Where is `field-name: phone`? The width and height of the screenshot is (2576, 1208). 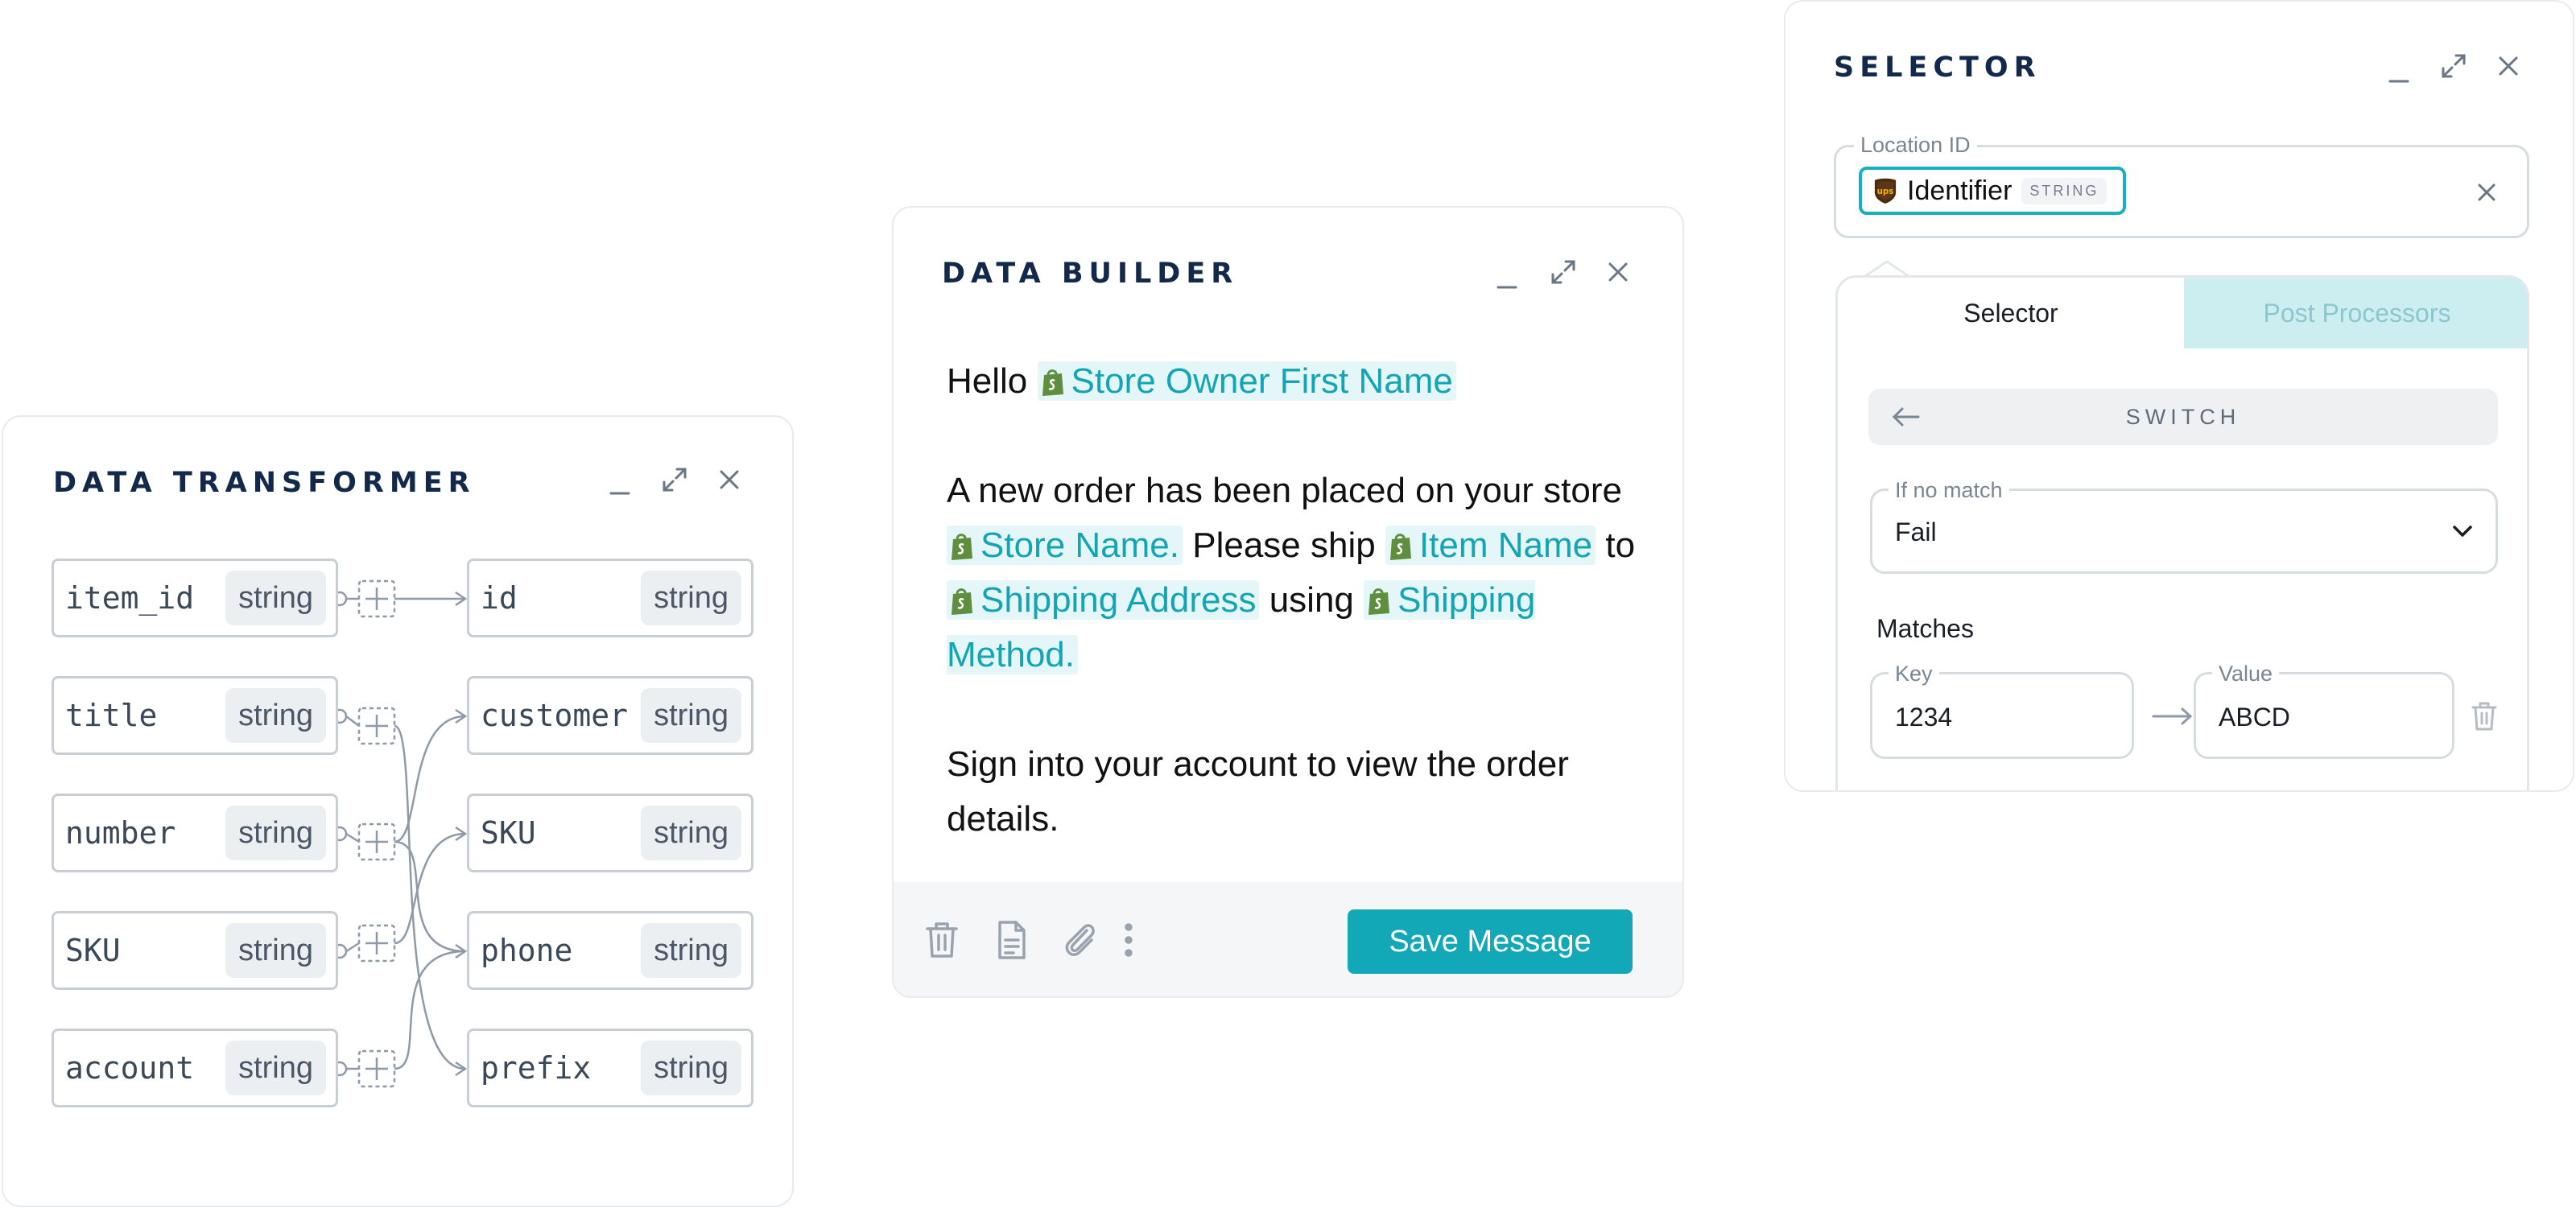
field-name: phone is located at coordinates (527, 950).